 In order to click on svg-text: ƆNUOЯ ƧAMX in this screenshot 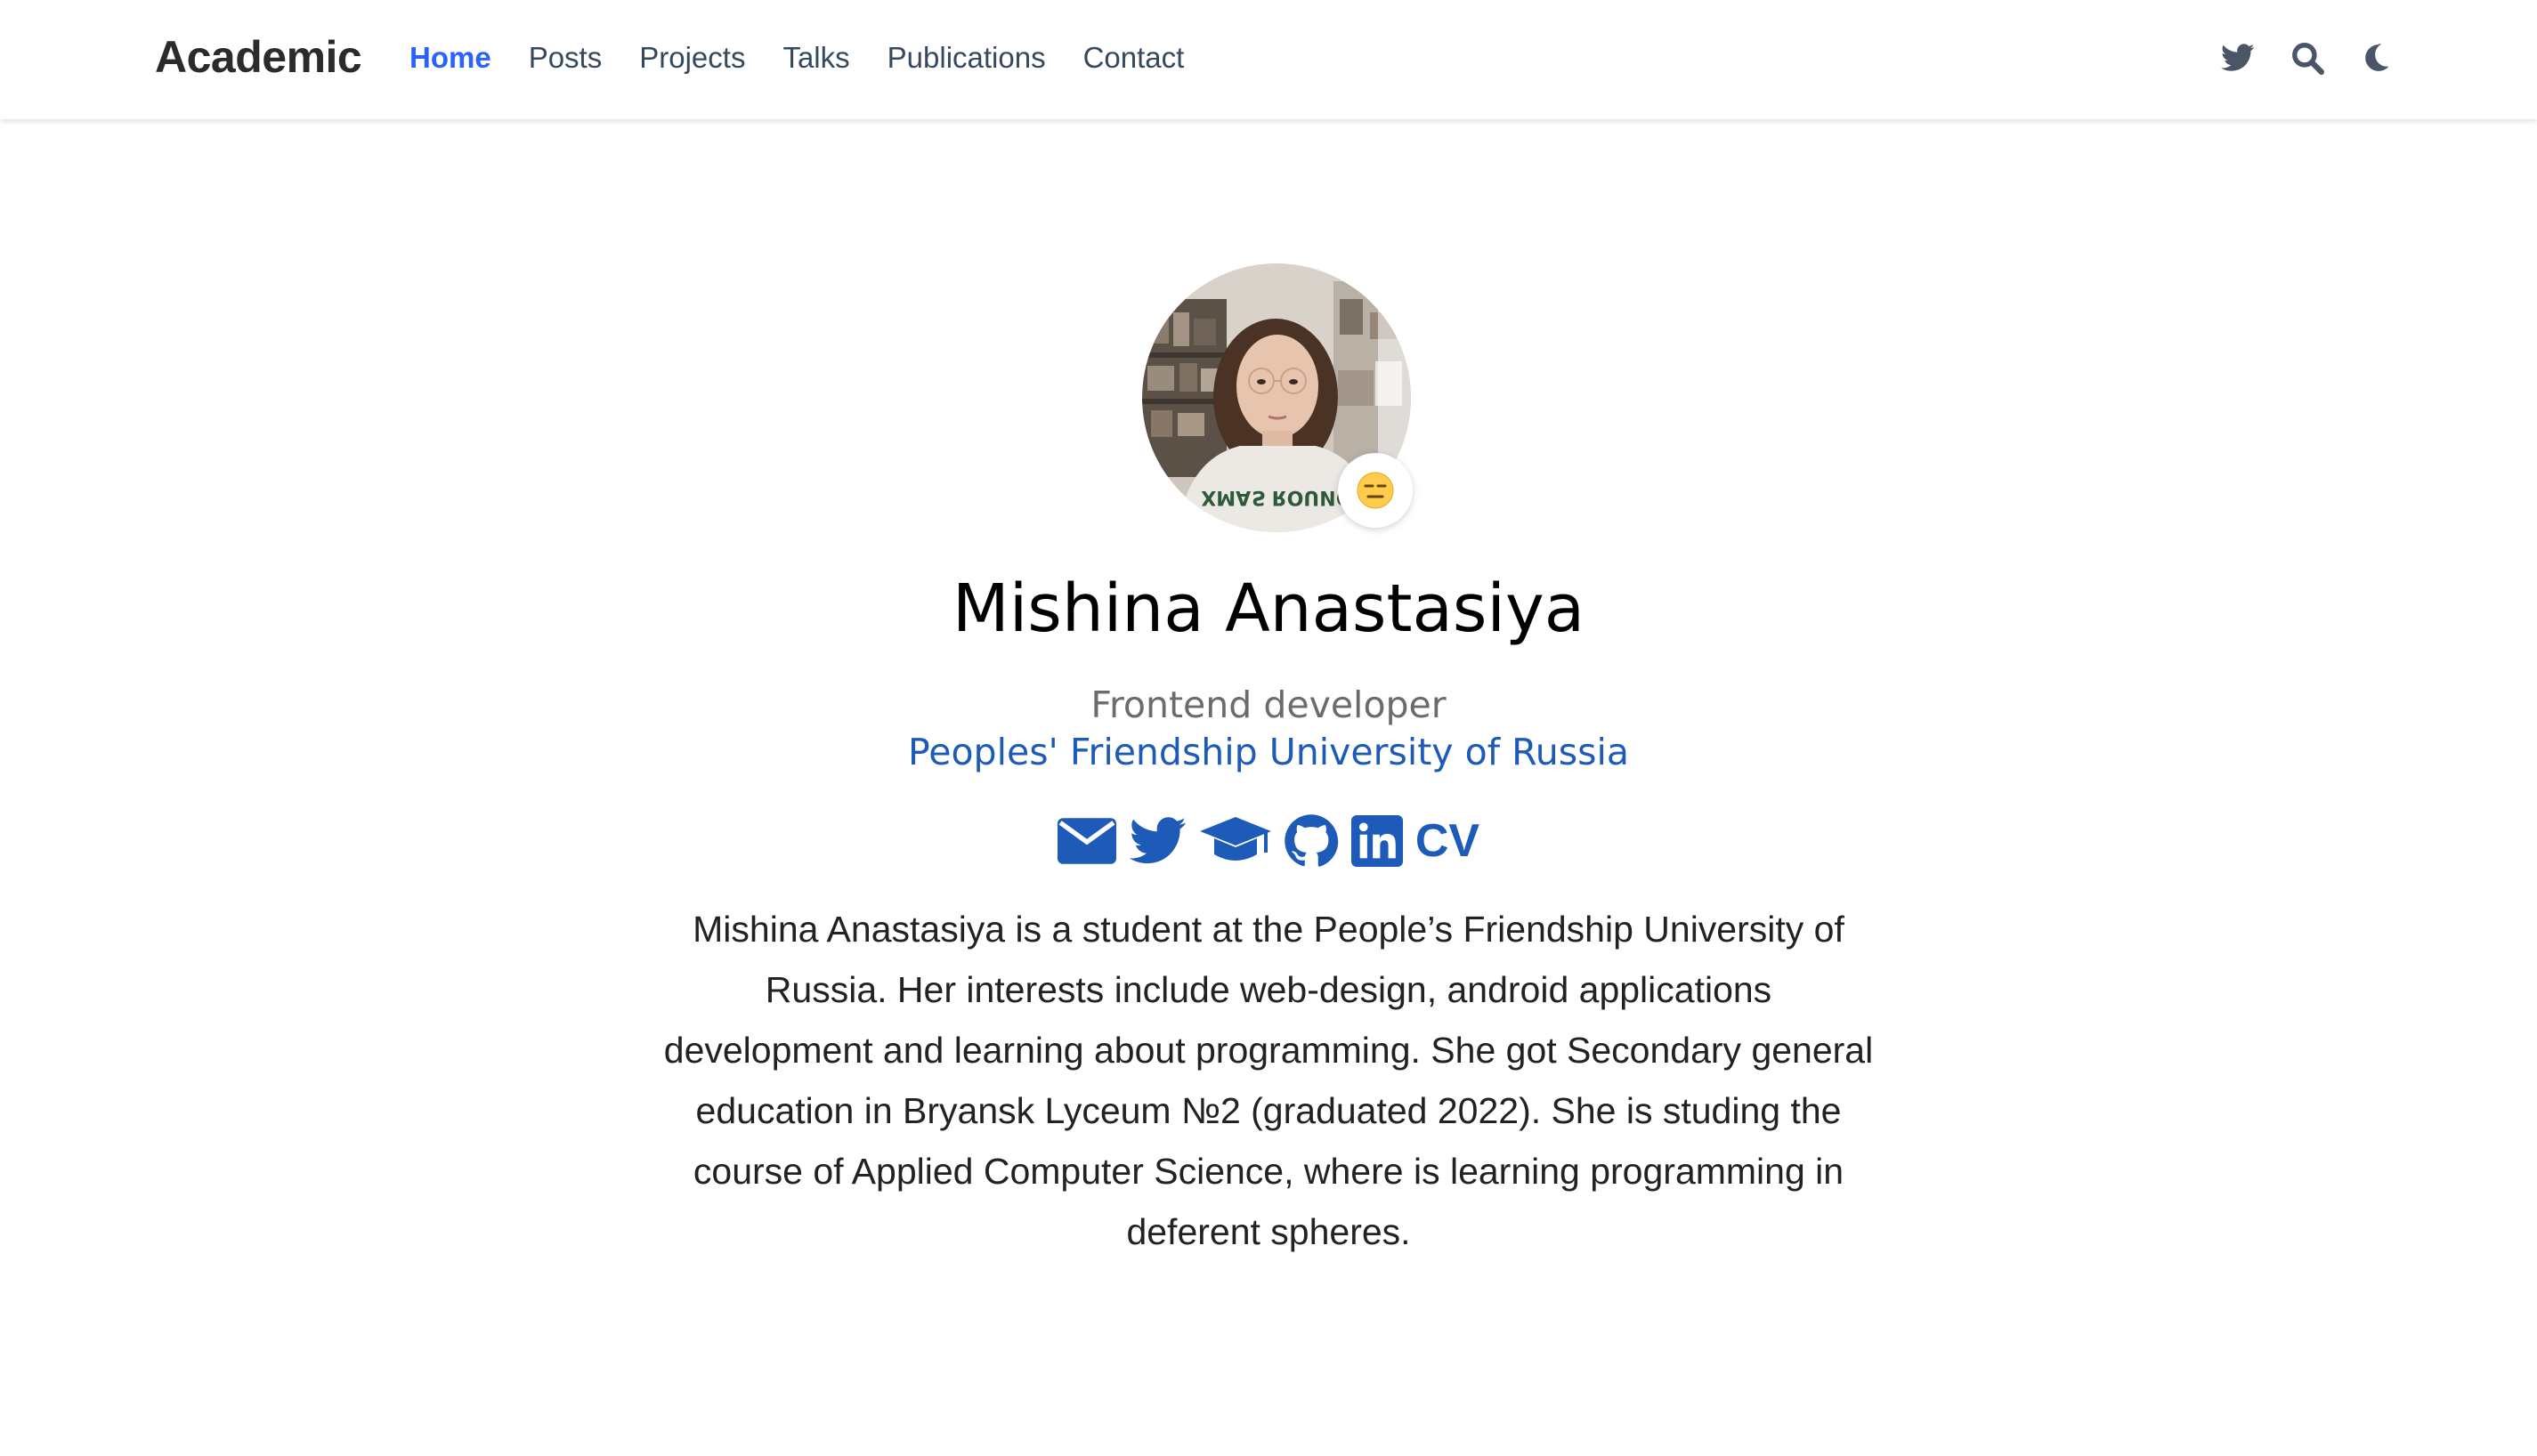, I will do `click(1275, 497)`.